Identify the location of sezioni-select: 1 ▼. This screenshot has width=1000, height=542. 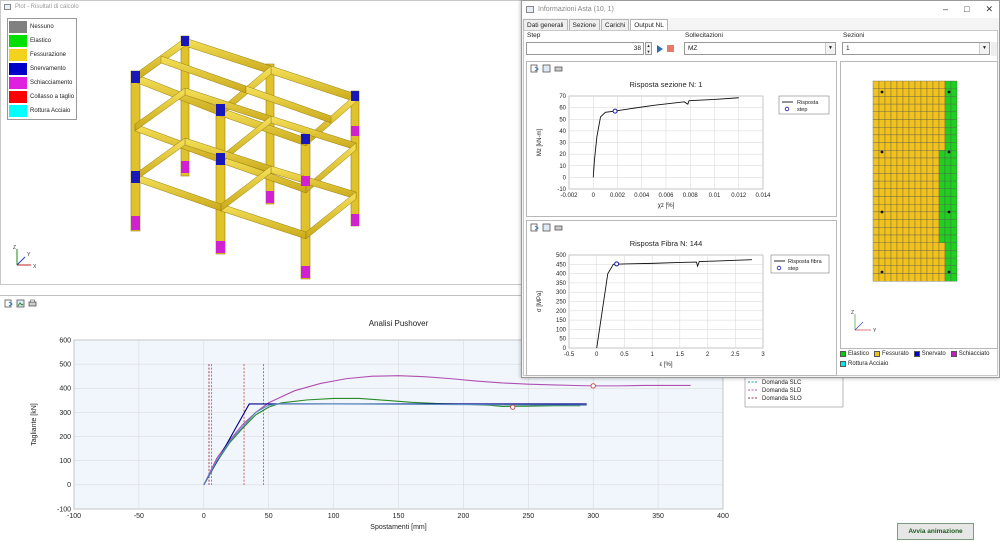
(916, 48).